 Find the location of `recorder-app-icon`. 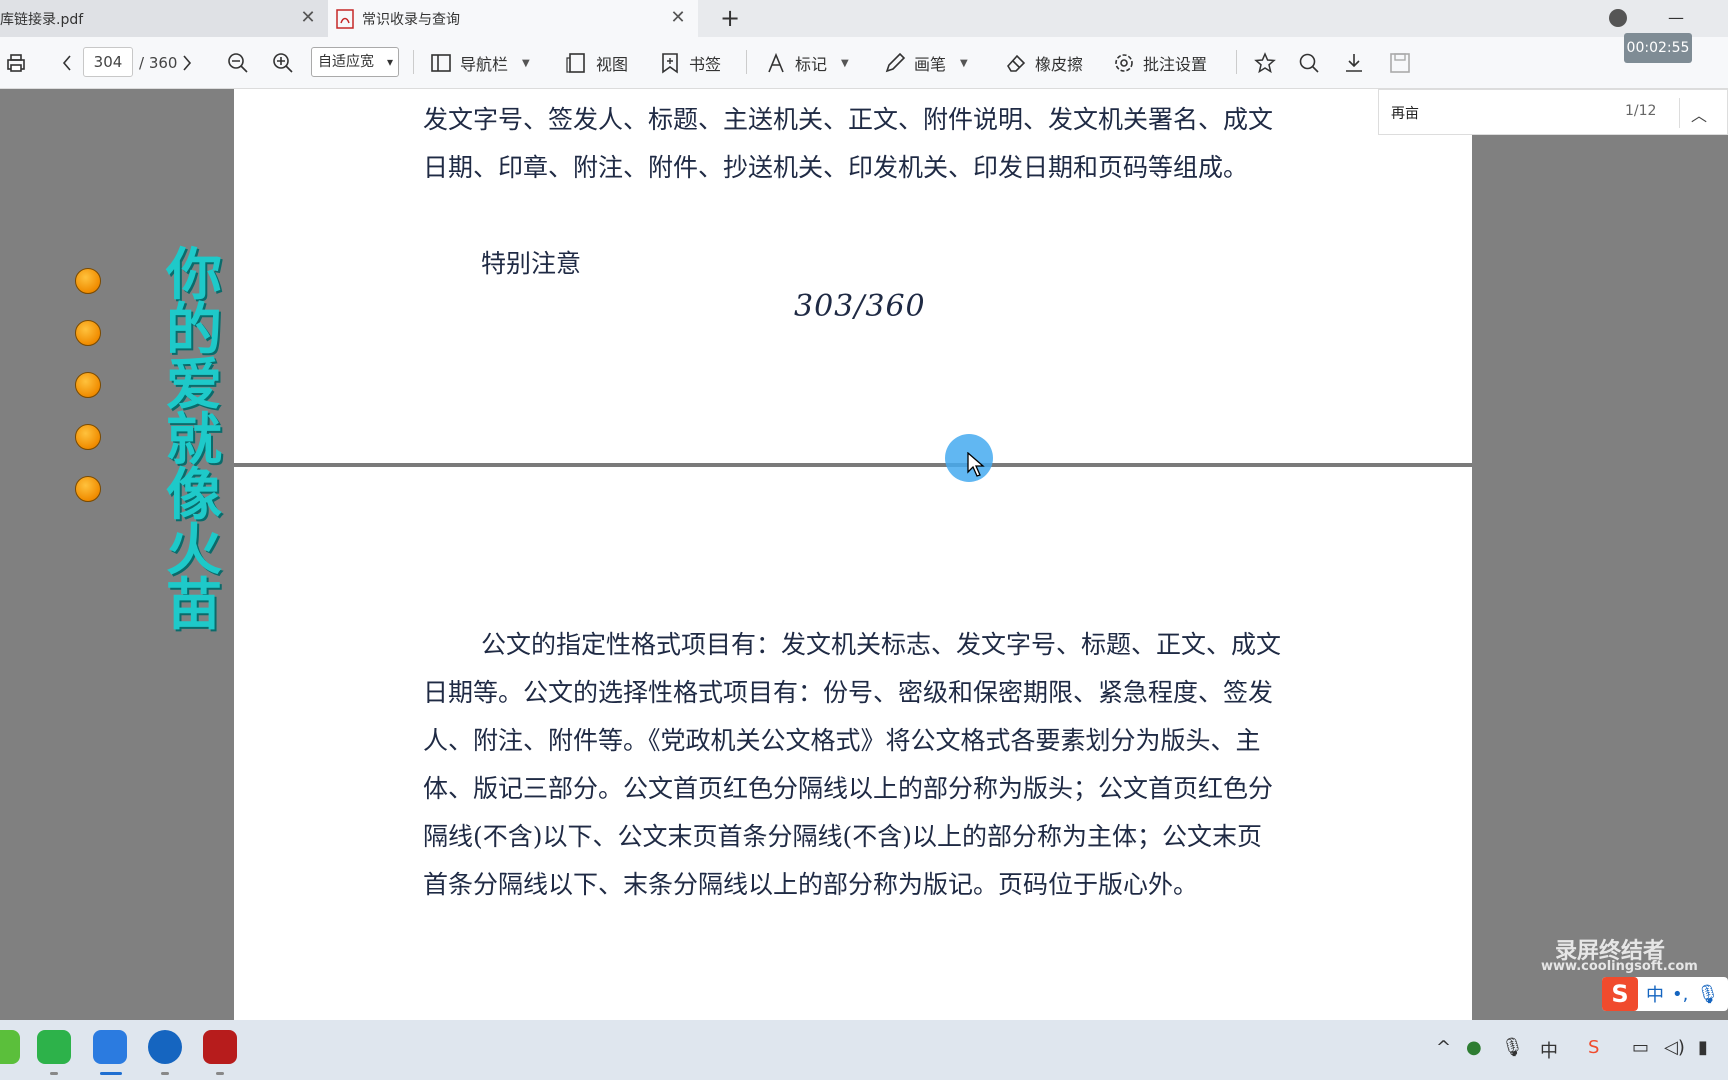

recorder-app-icon is located at coordinates (220, 1047).